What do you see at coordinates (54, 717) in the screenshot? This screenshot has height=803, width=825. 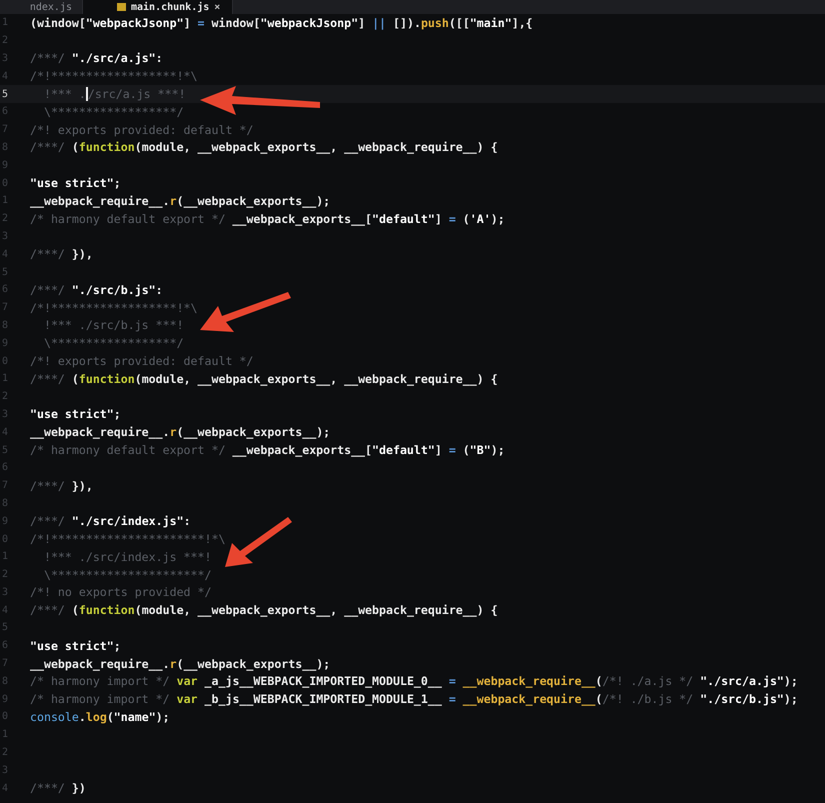 I see `builtin-name: console` at bounding box center [54, 717].